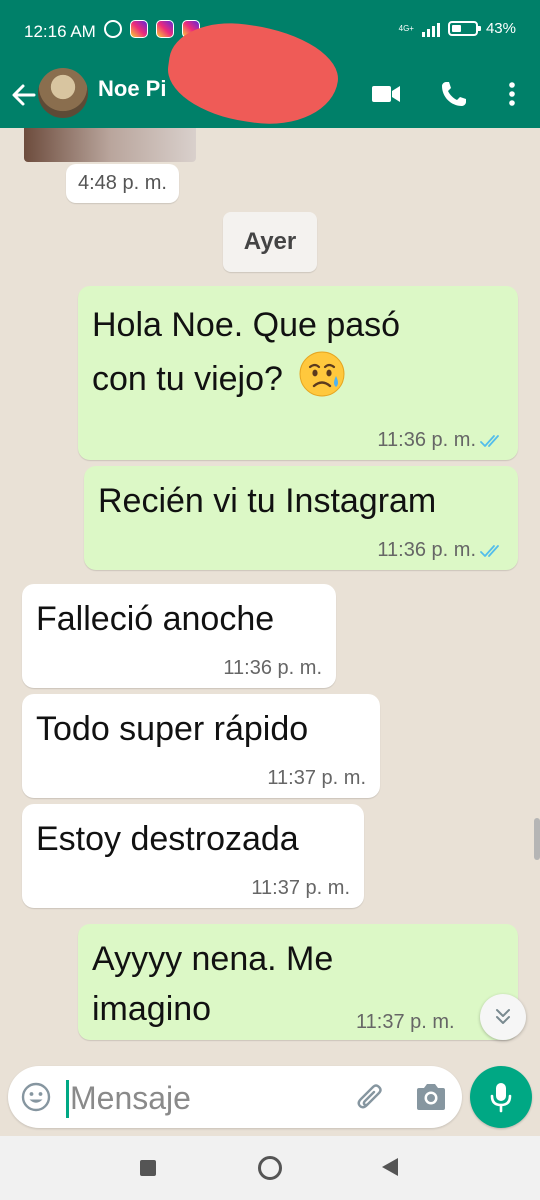 The width and height of the screenshot is (540, 1200). I want to click on voice-message-button, so click(501, 1097).